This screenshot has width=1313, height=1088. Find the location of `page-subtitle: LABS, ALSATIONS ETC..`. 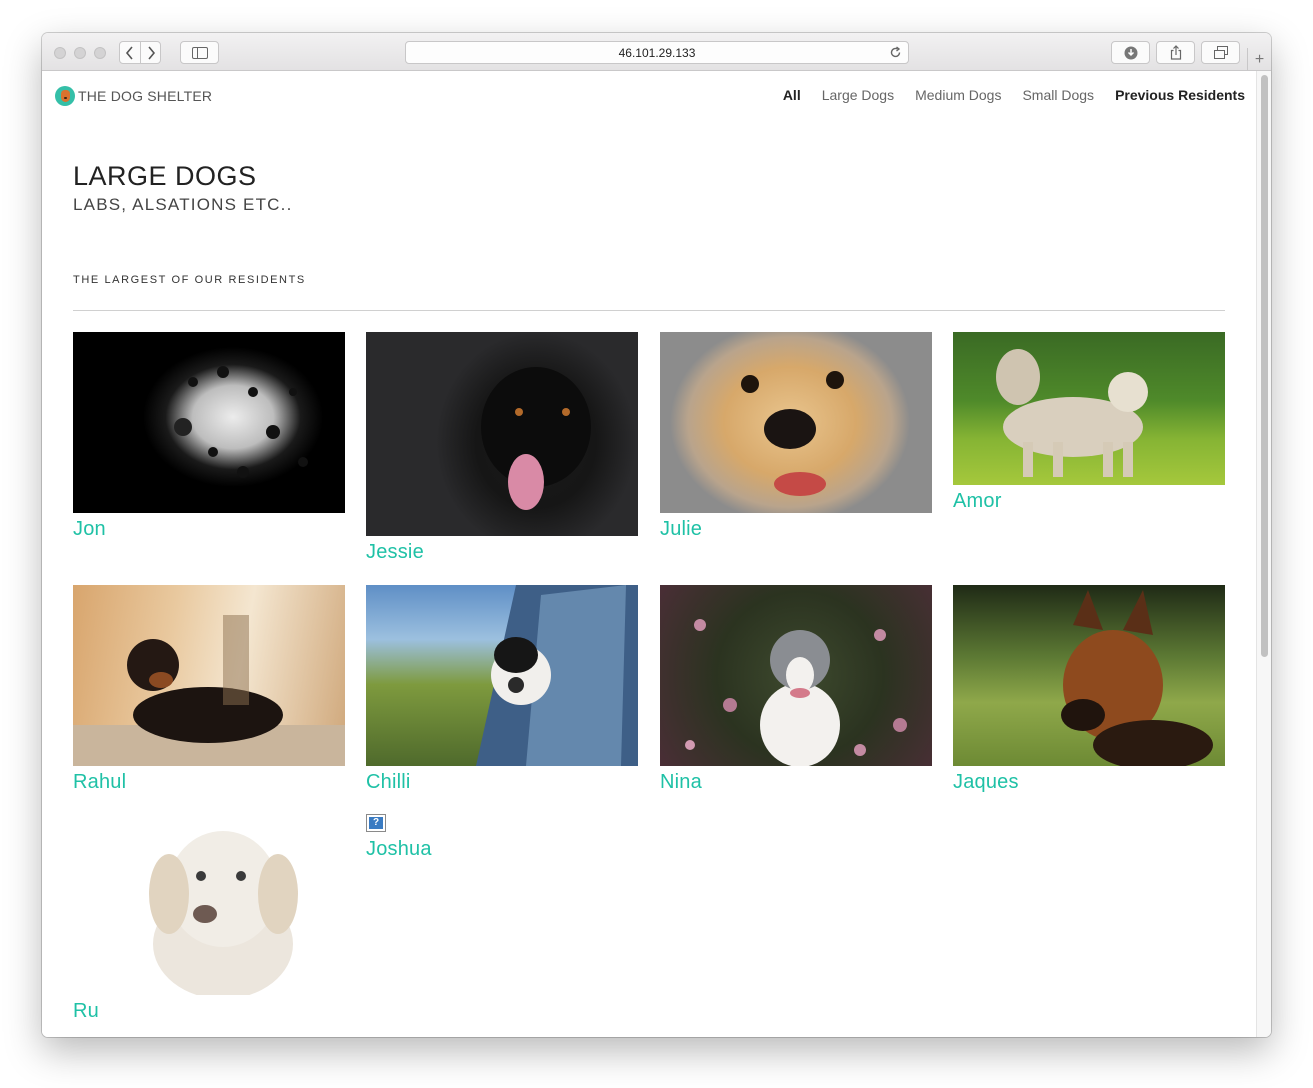

page-subtitle: LABS, ALSATIONS ETC.. is located at coordinates (183, 204).